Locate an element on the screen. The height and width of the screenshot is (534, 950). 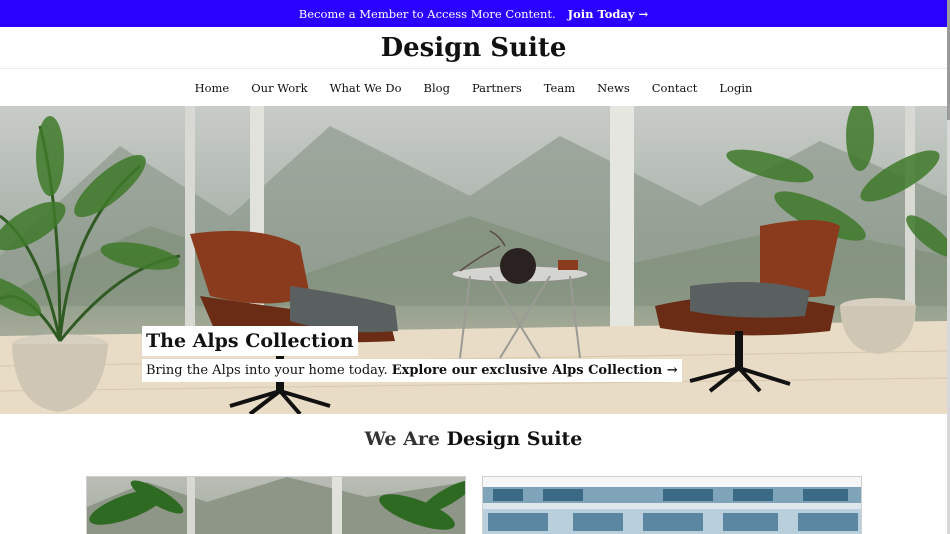
feature-card-library is located at coordinates (672, 505).